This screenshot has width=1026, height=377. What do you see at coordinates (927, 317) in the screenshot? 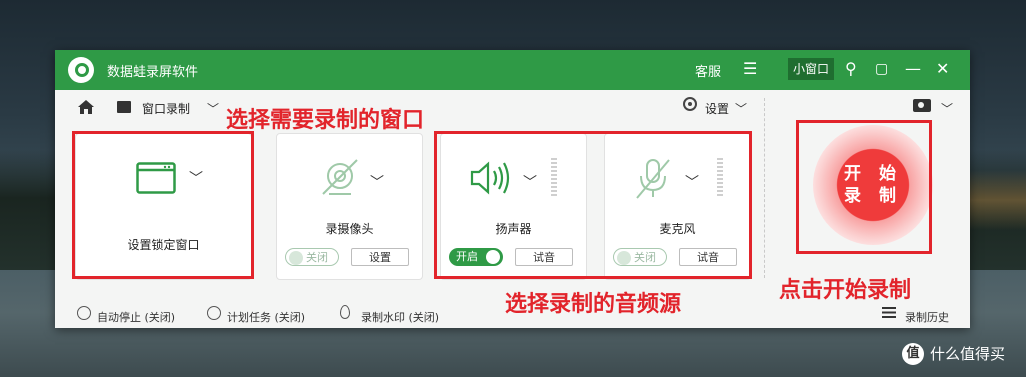
I see `history-link: 录制历史` at bounding box center [927, 317].